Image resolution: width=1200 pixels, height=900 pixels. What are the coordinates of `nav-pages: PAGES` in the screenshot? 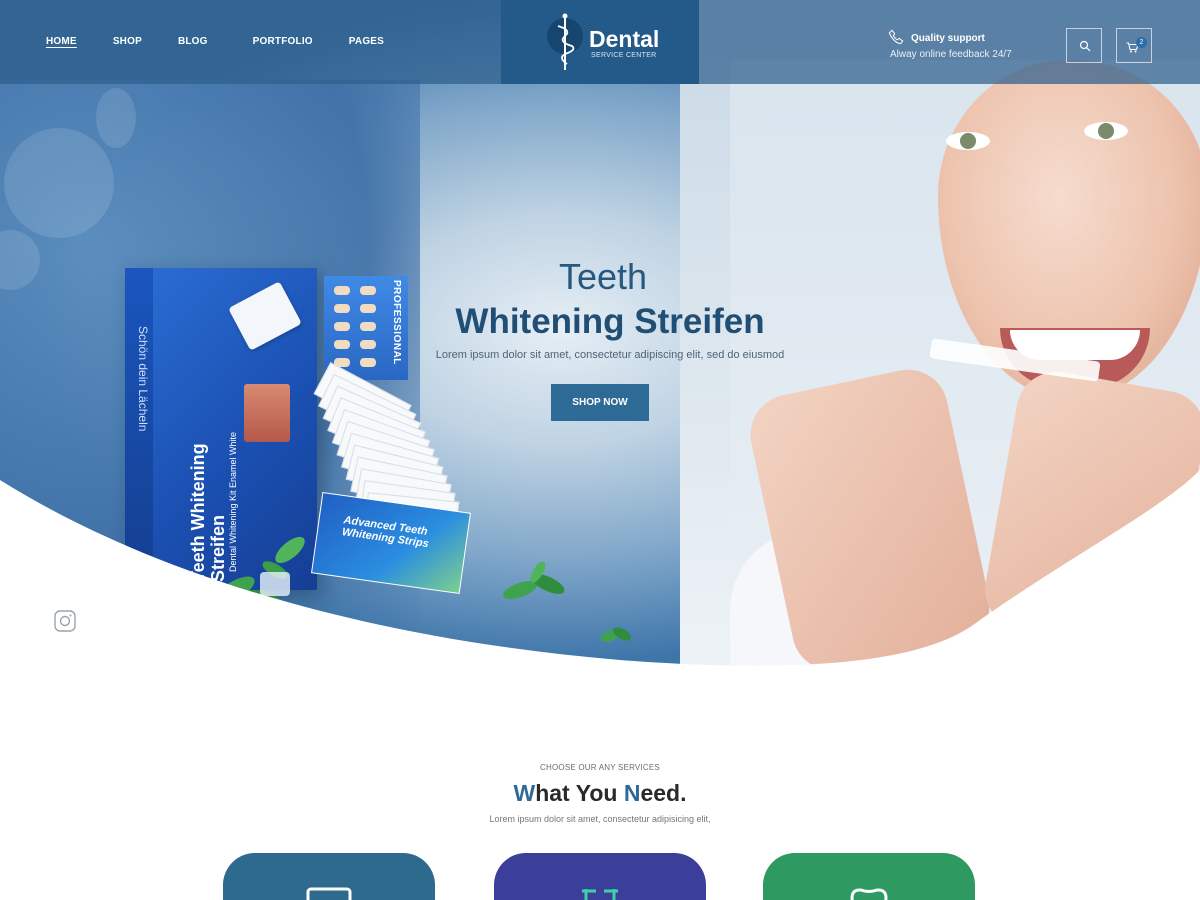 It's located at (366, 41).